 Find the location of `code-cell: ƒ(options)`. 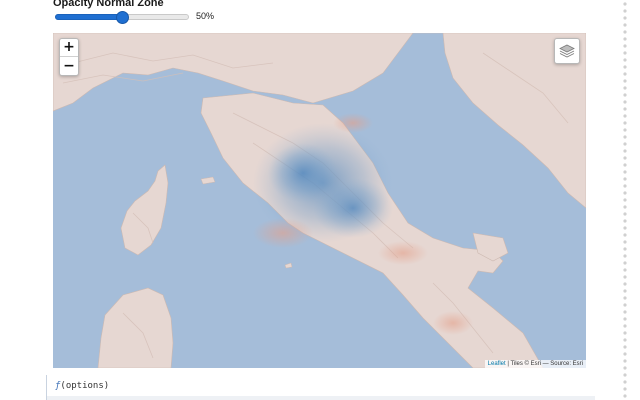

code-cell: ƒ(options) is located at coordinates (320, 387).